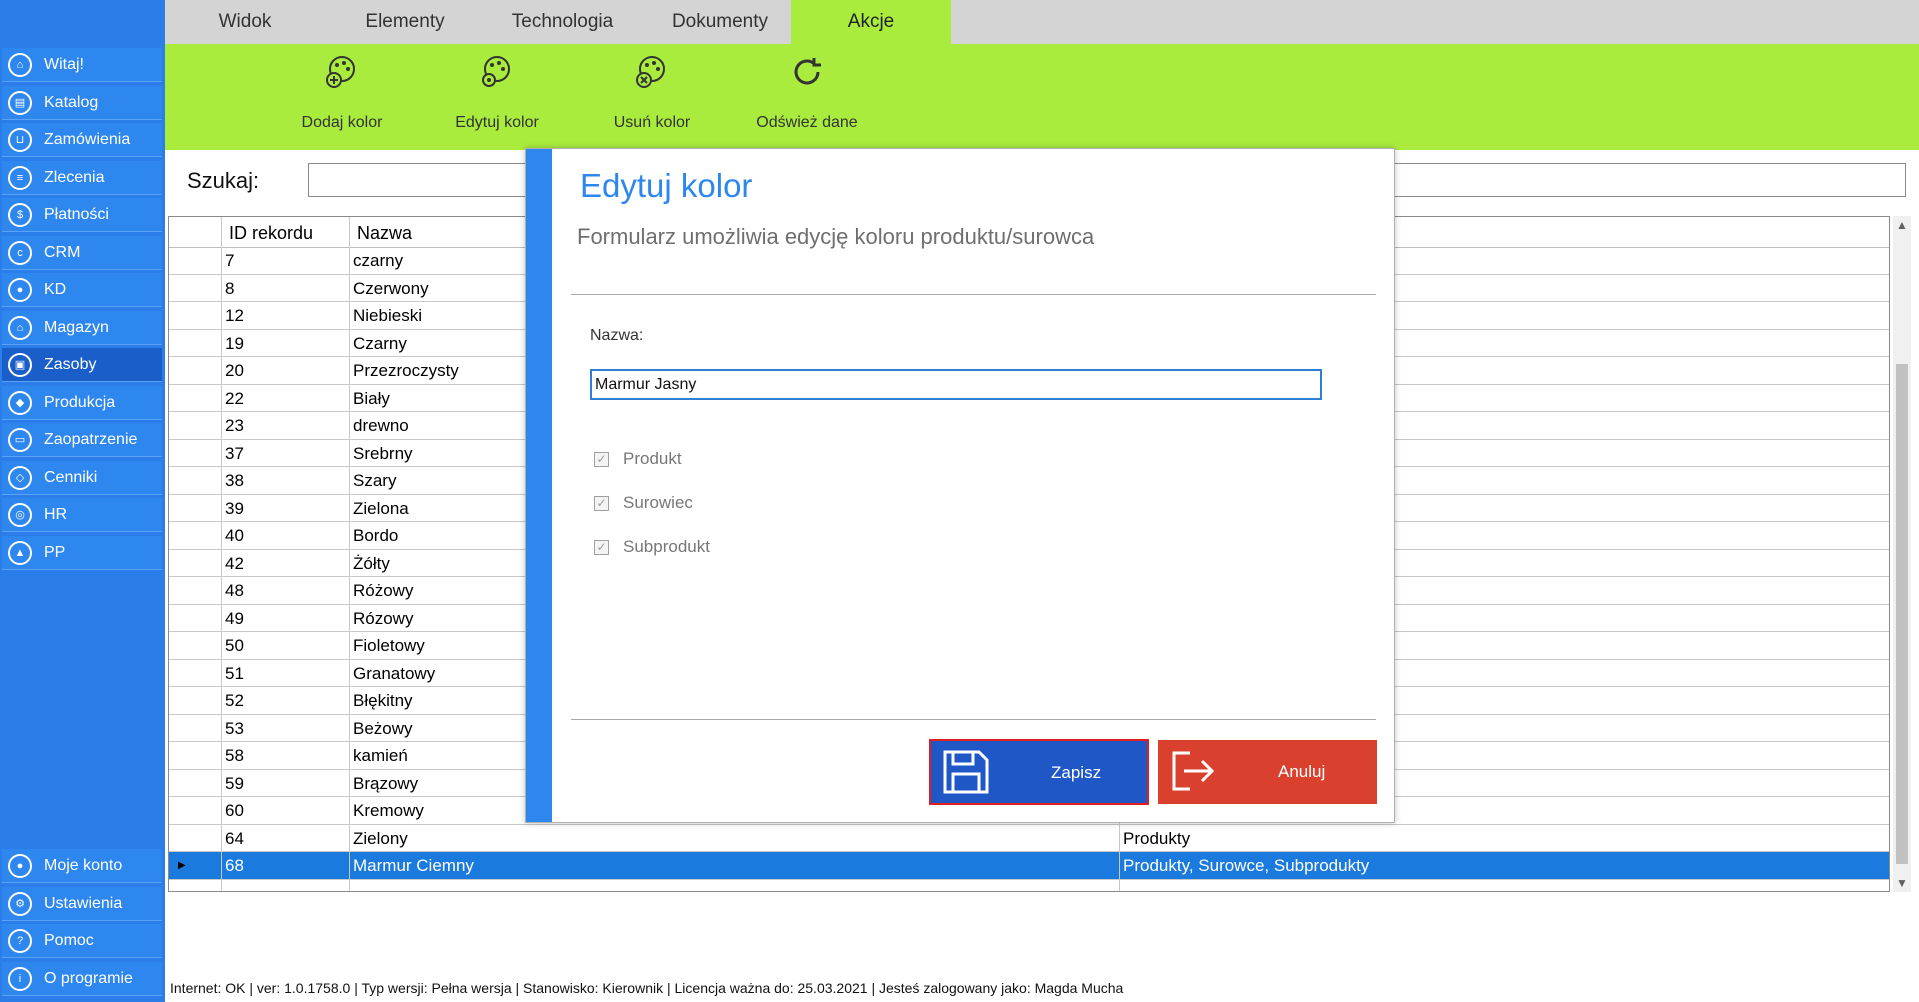 This screenshot has width=1919, height=1002. Describe the element at coordinates (234, 315) in the screenshot. I see `cell-id: 12` at that location.